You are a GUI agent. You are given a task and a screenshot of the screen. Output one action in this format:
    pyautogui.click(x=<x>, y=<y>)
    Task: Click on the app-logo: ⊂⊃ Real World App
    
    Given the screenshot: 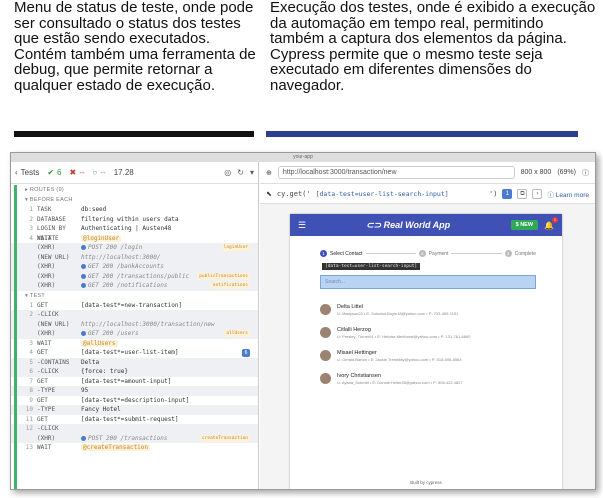 What is the action you would take?
    pyautogui.click(x=408, y=224)
    